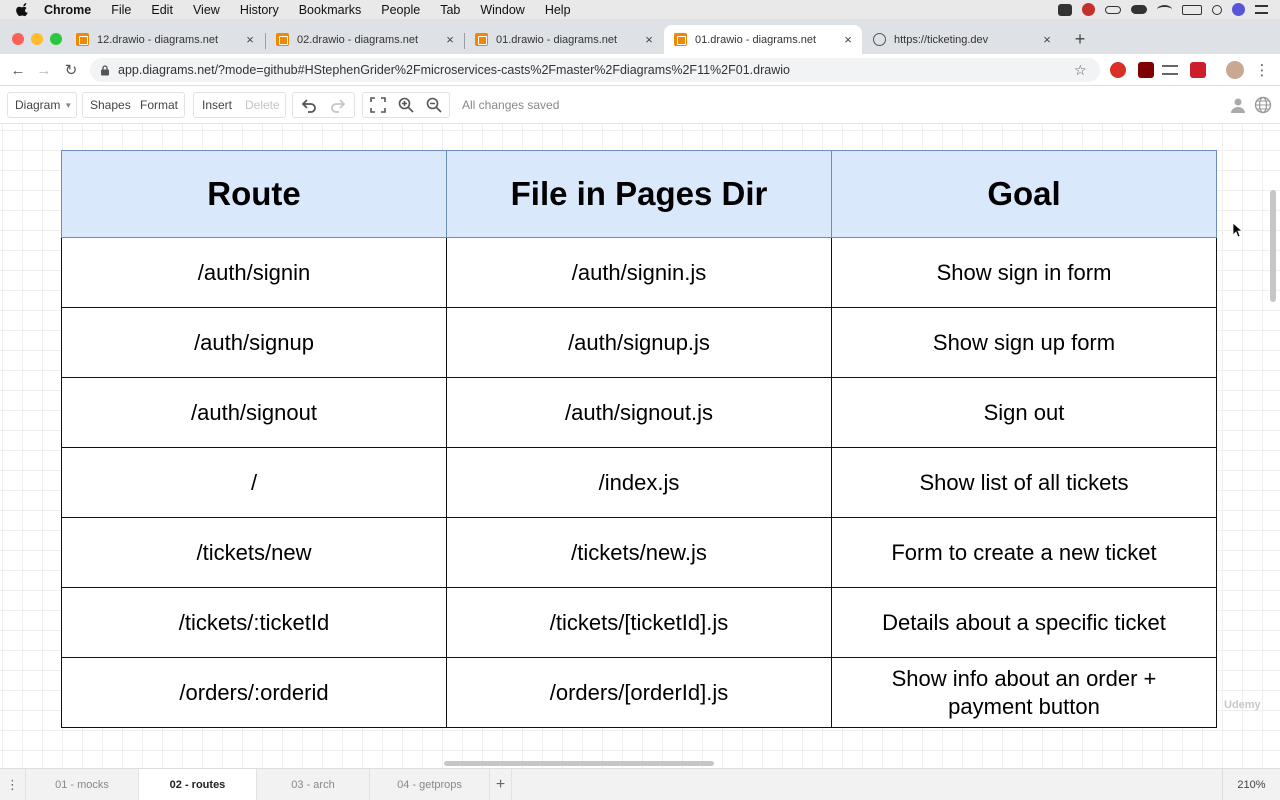  I want to click on zoom-out-icon, so click(434, 105).